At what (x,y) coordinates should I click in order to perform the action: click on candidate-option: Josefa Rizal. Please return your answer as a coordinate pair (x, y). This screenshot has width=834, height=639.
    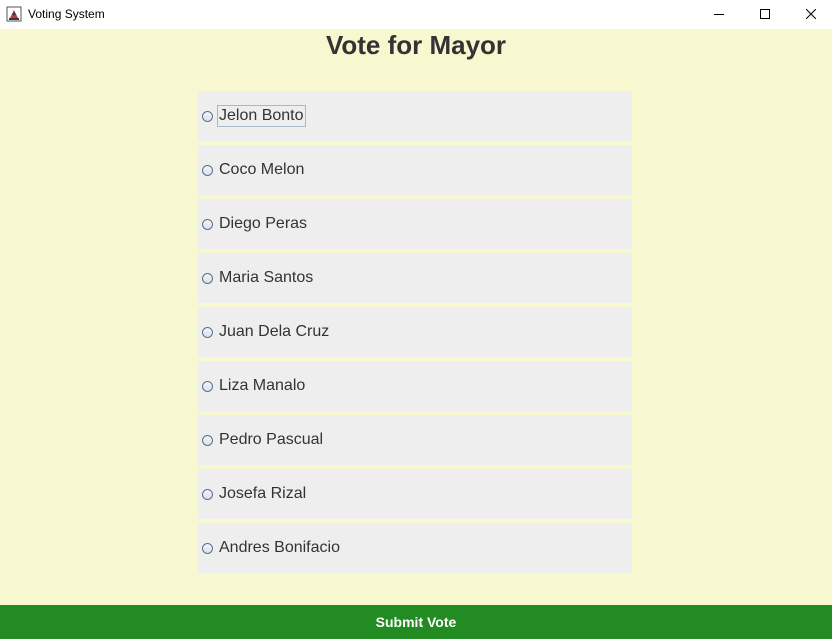
    Looking at the image, I should click on (415, 494).